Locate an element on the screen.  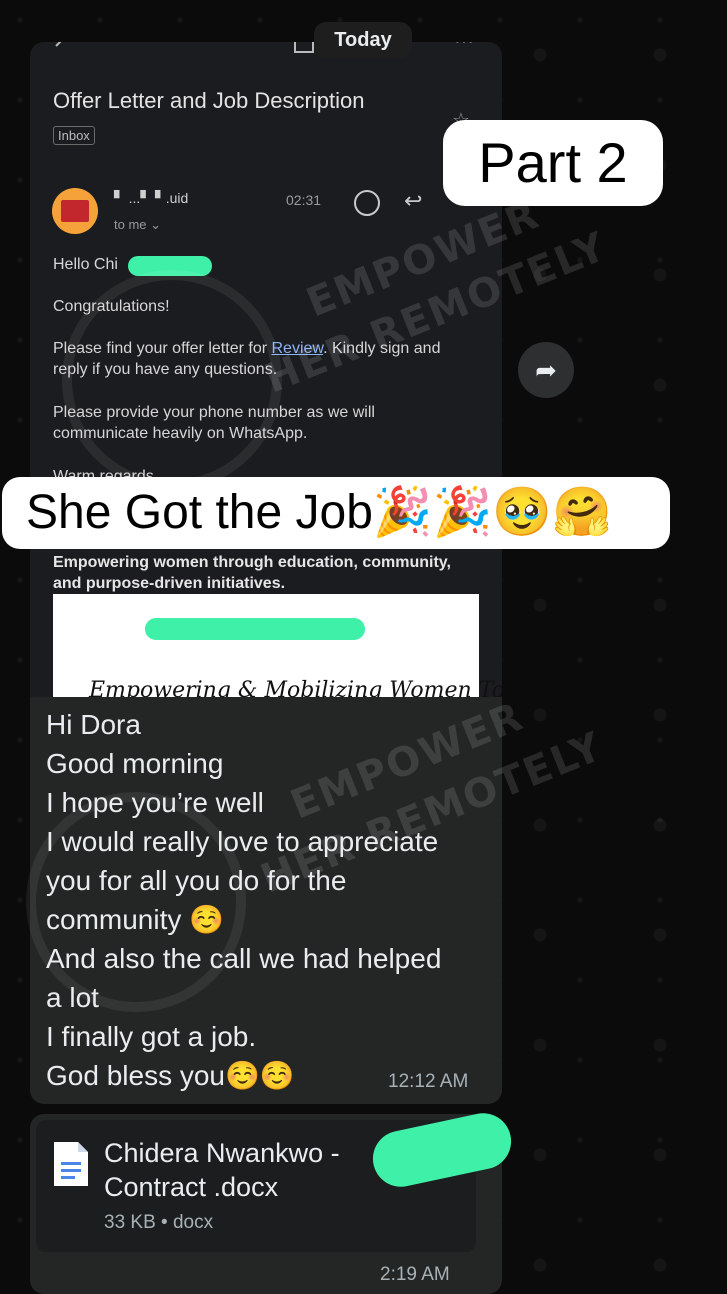
sender-avatar is located at coordinates (75, 211).